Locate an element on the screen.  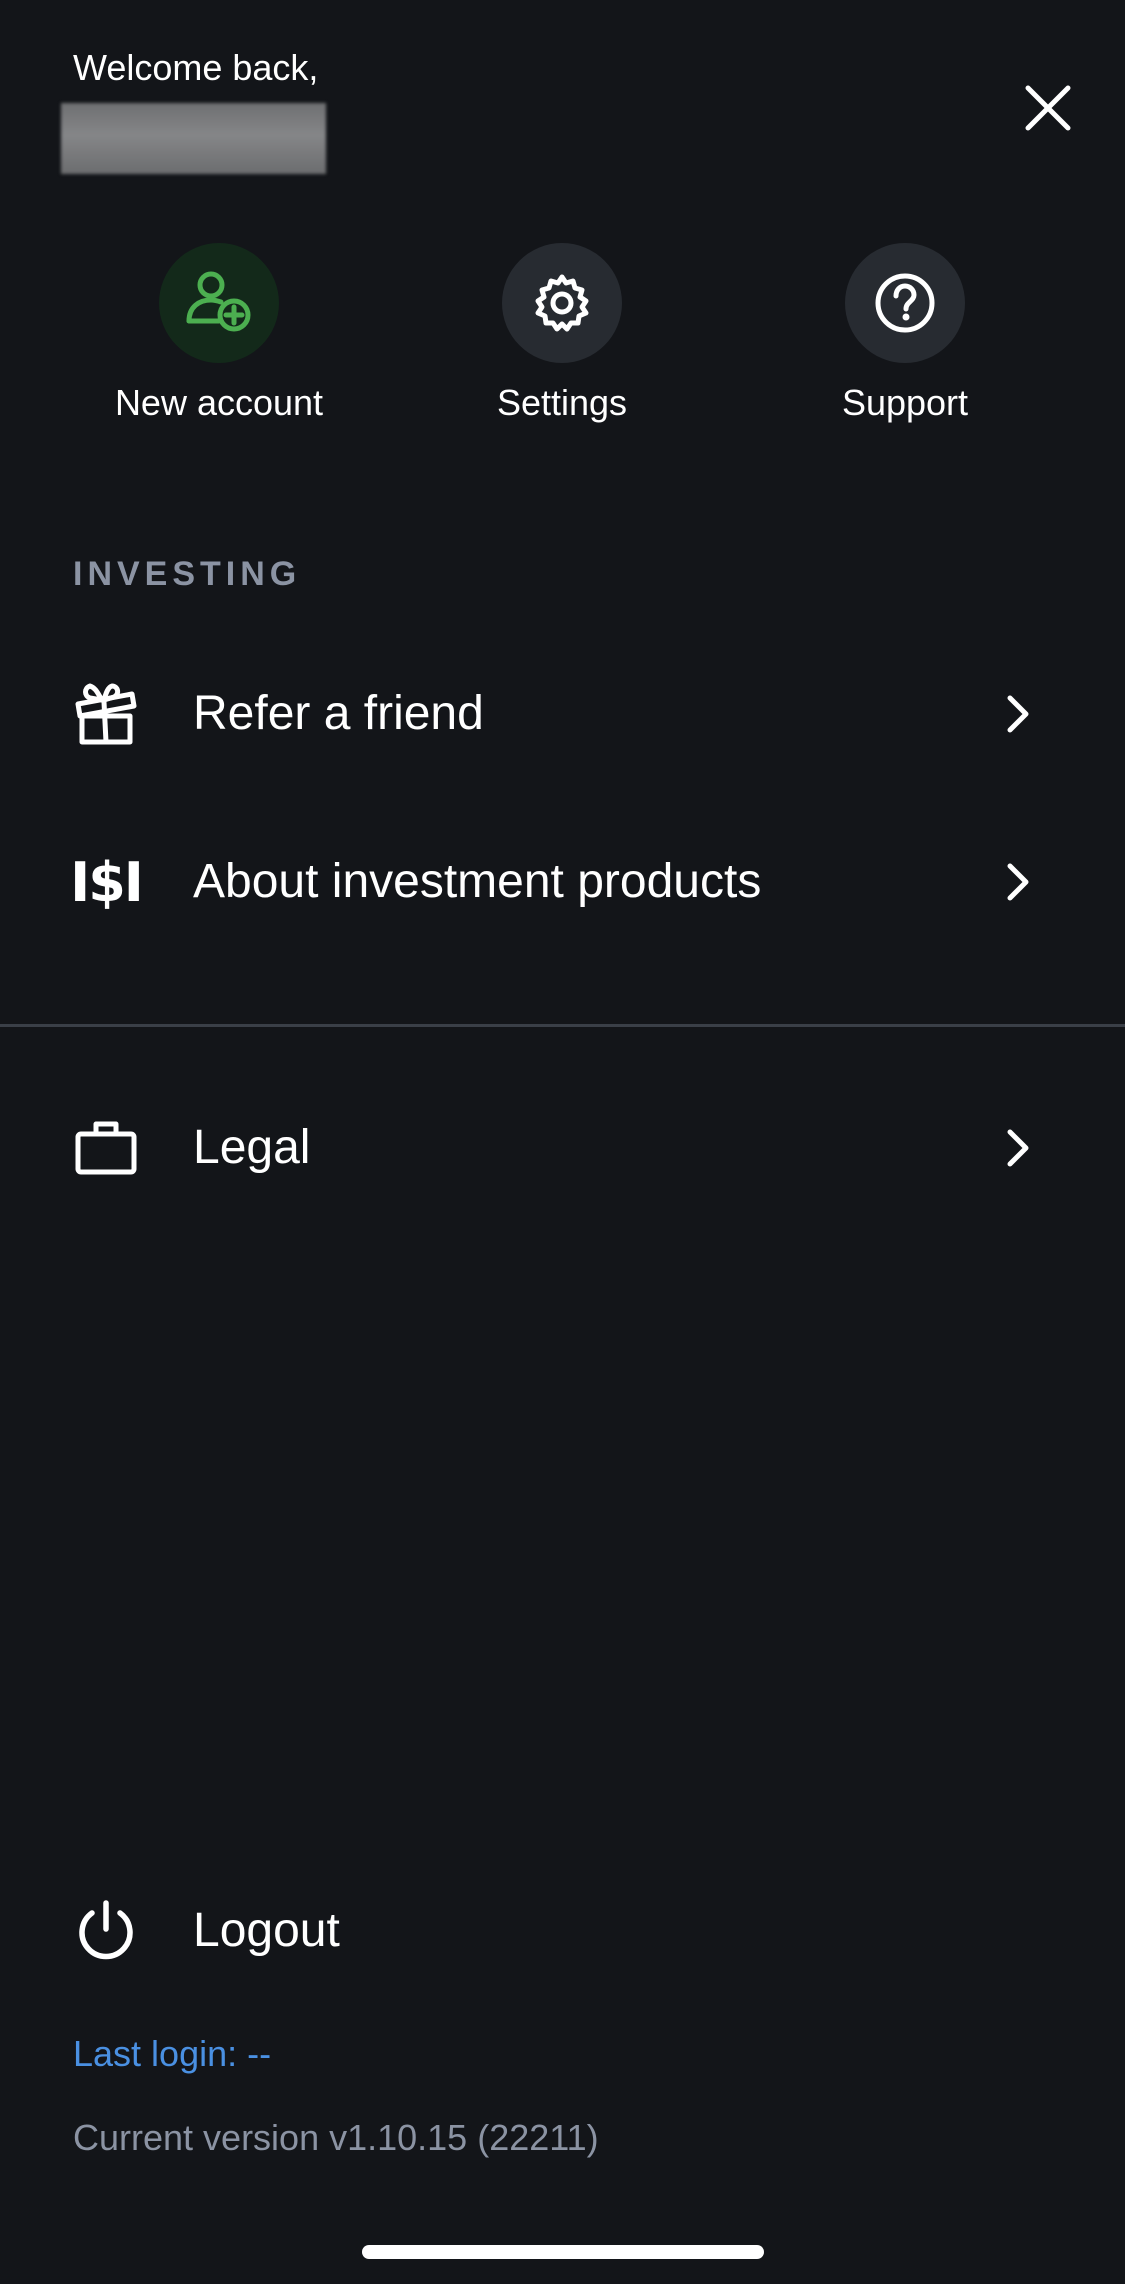
close-icon is located at coordinates (1048, 108).